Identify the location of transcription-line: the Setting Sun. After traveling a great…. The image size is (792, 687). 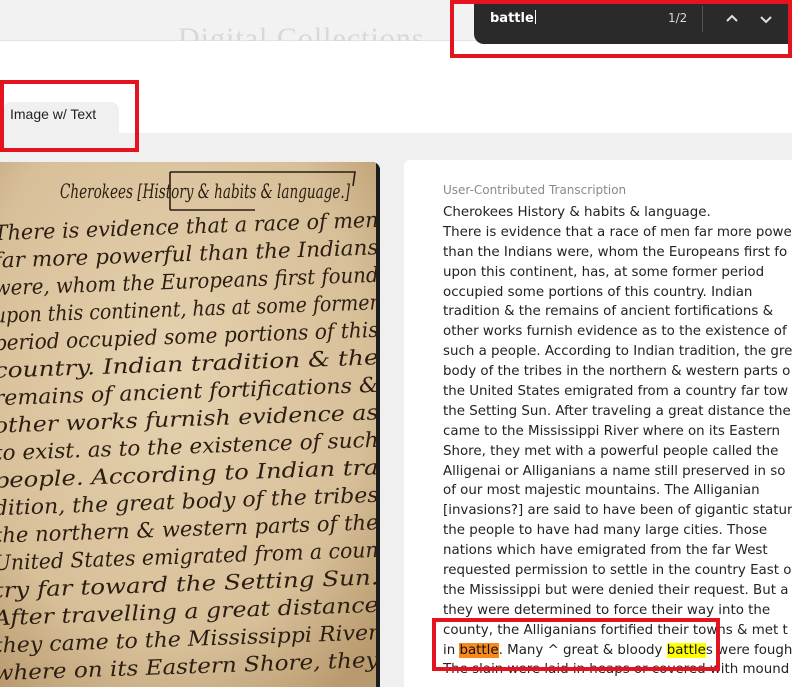
(617, 411).